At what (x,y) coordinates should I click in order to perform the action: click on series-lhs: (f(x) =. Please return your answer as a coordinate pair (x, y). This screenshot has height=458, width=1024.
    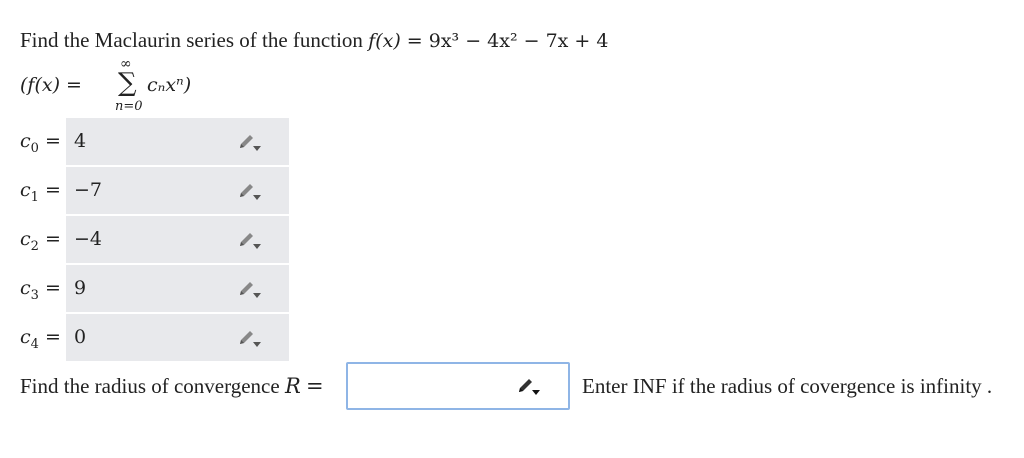
    Looking at the image, I should click on (51, 85).